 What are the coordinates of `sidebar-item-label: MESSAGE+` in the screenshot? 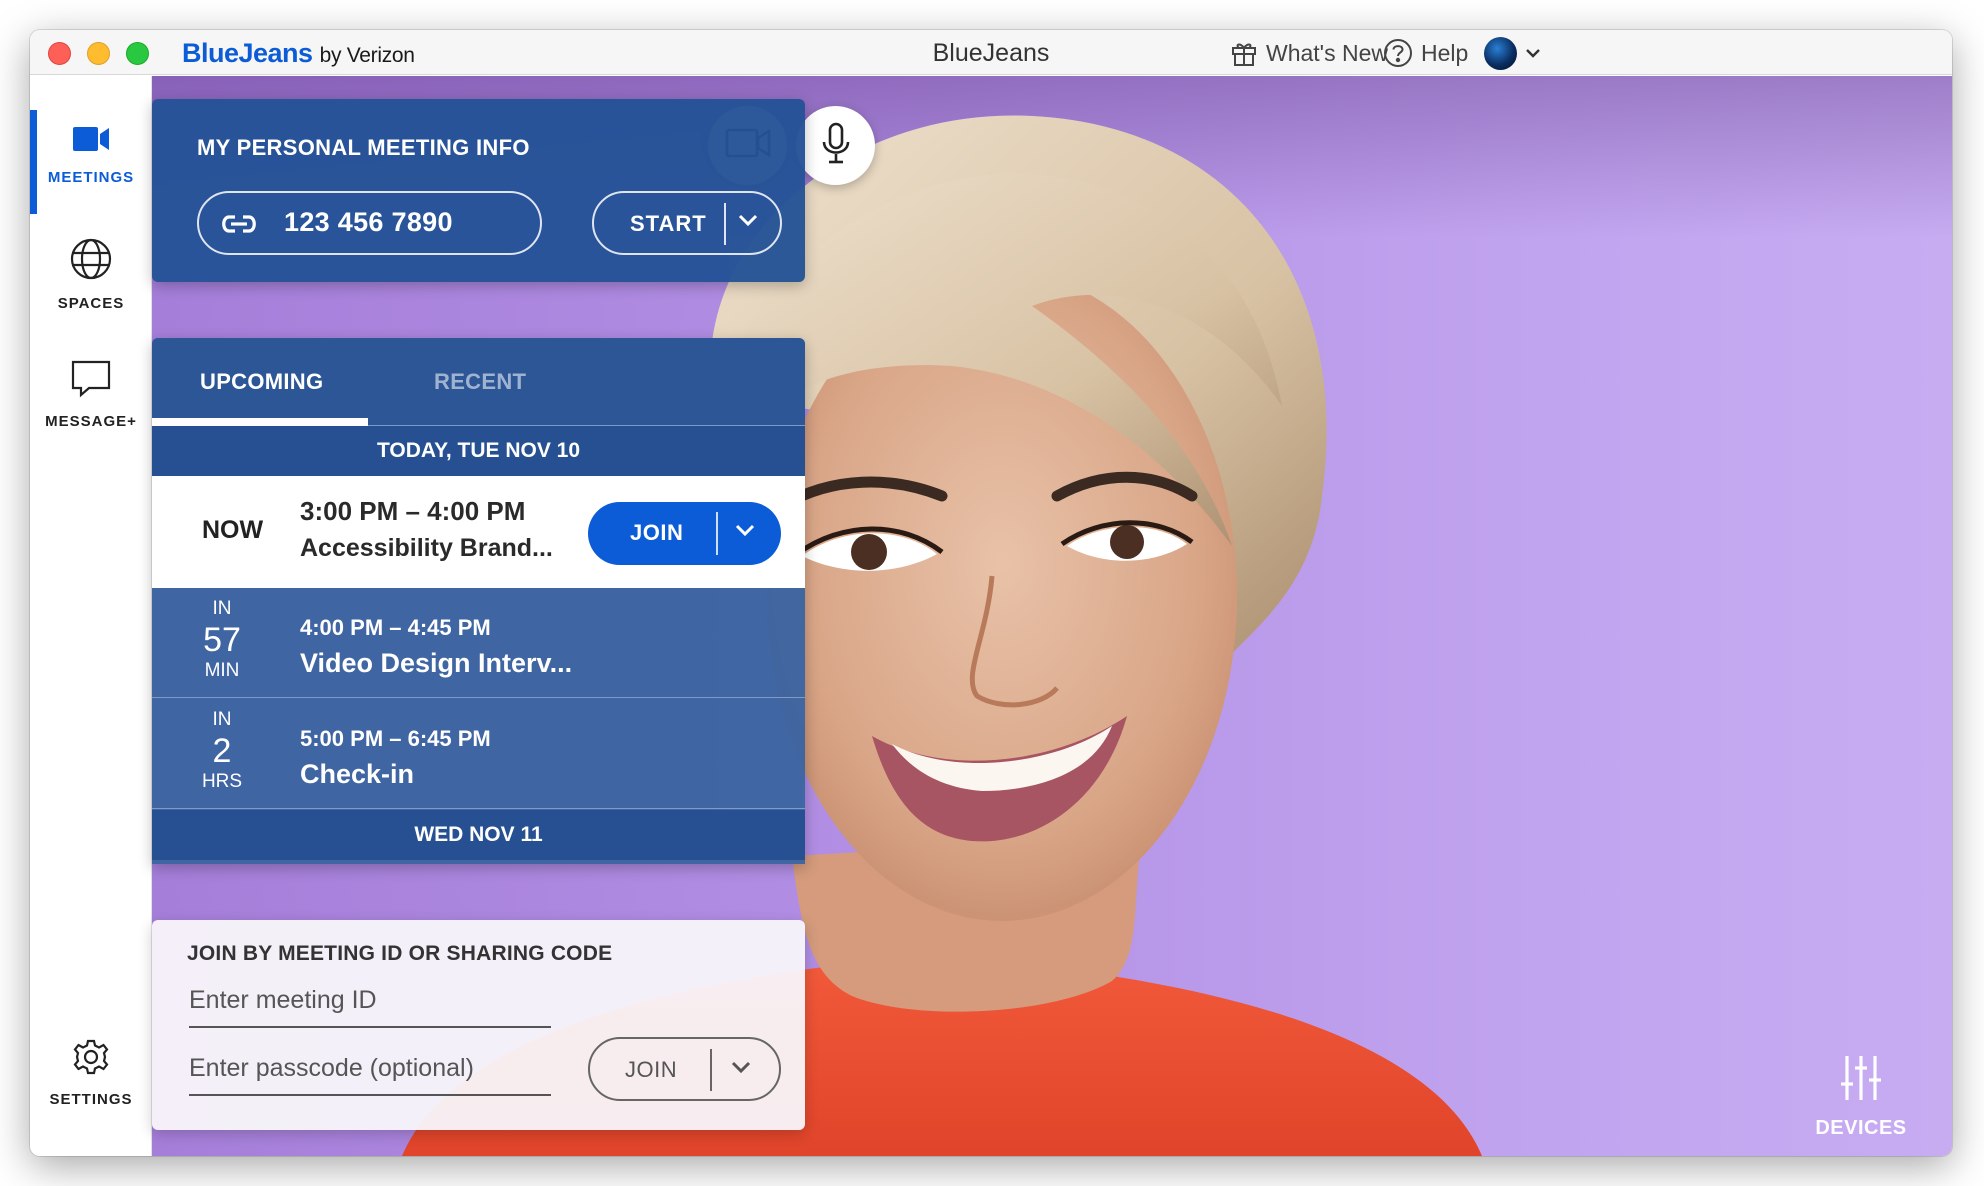 It's located at (91, 421).